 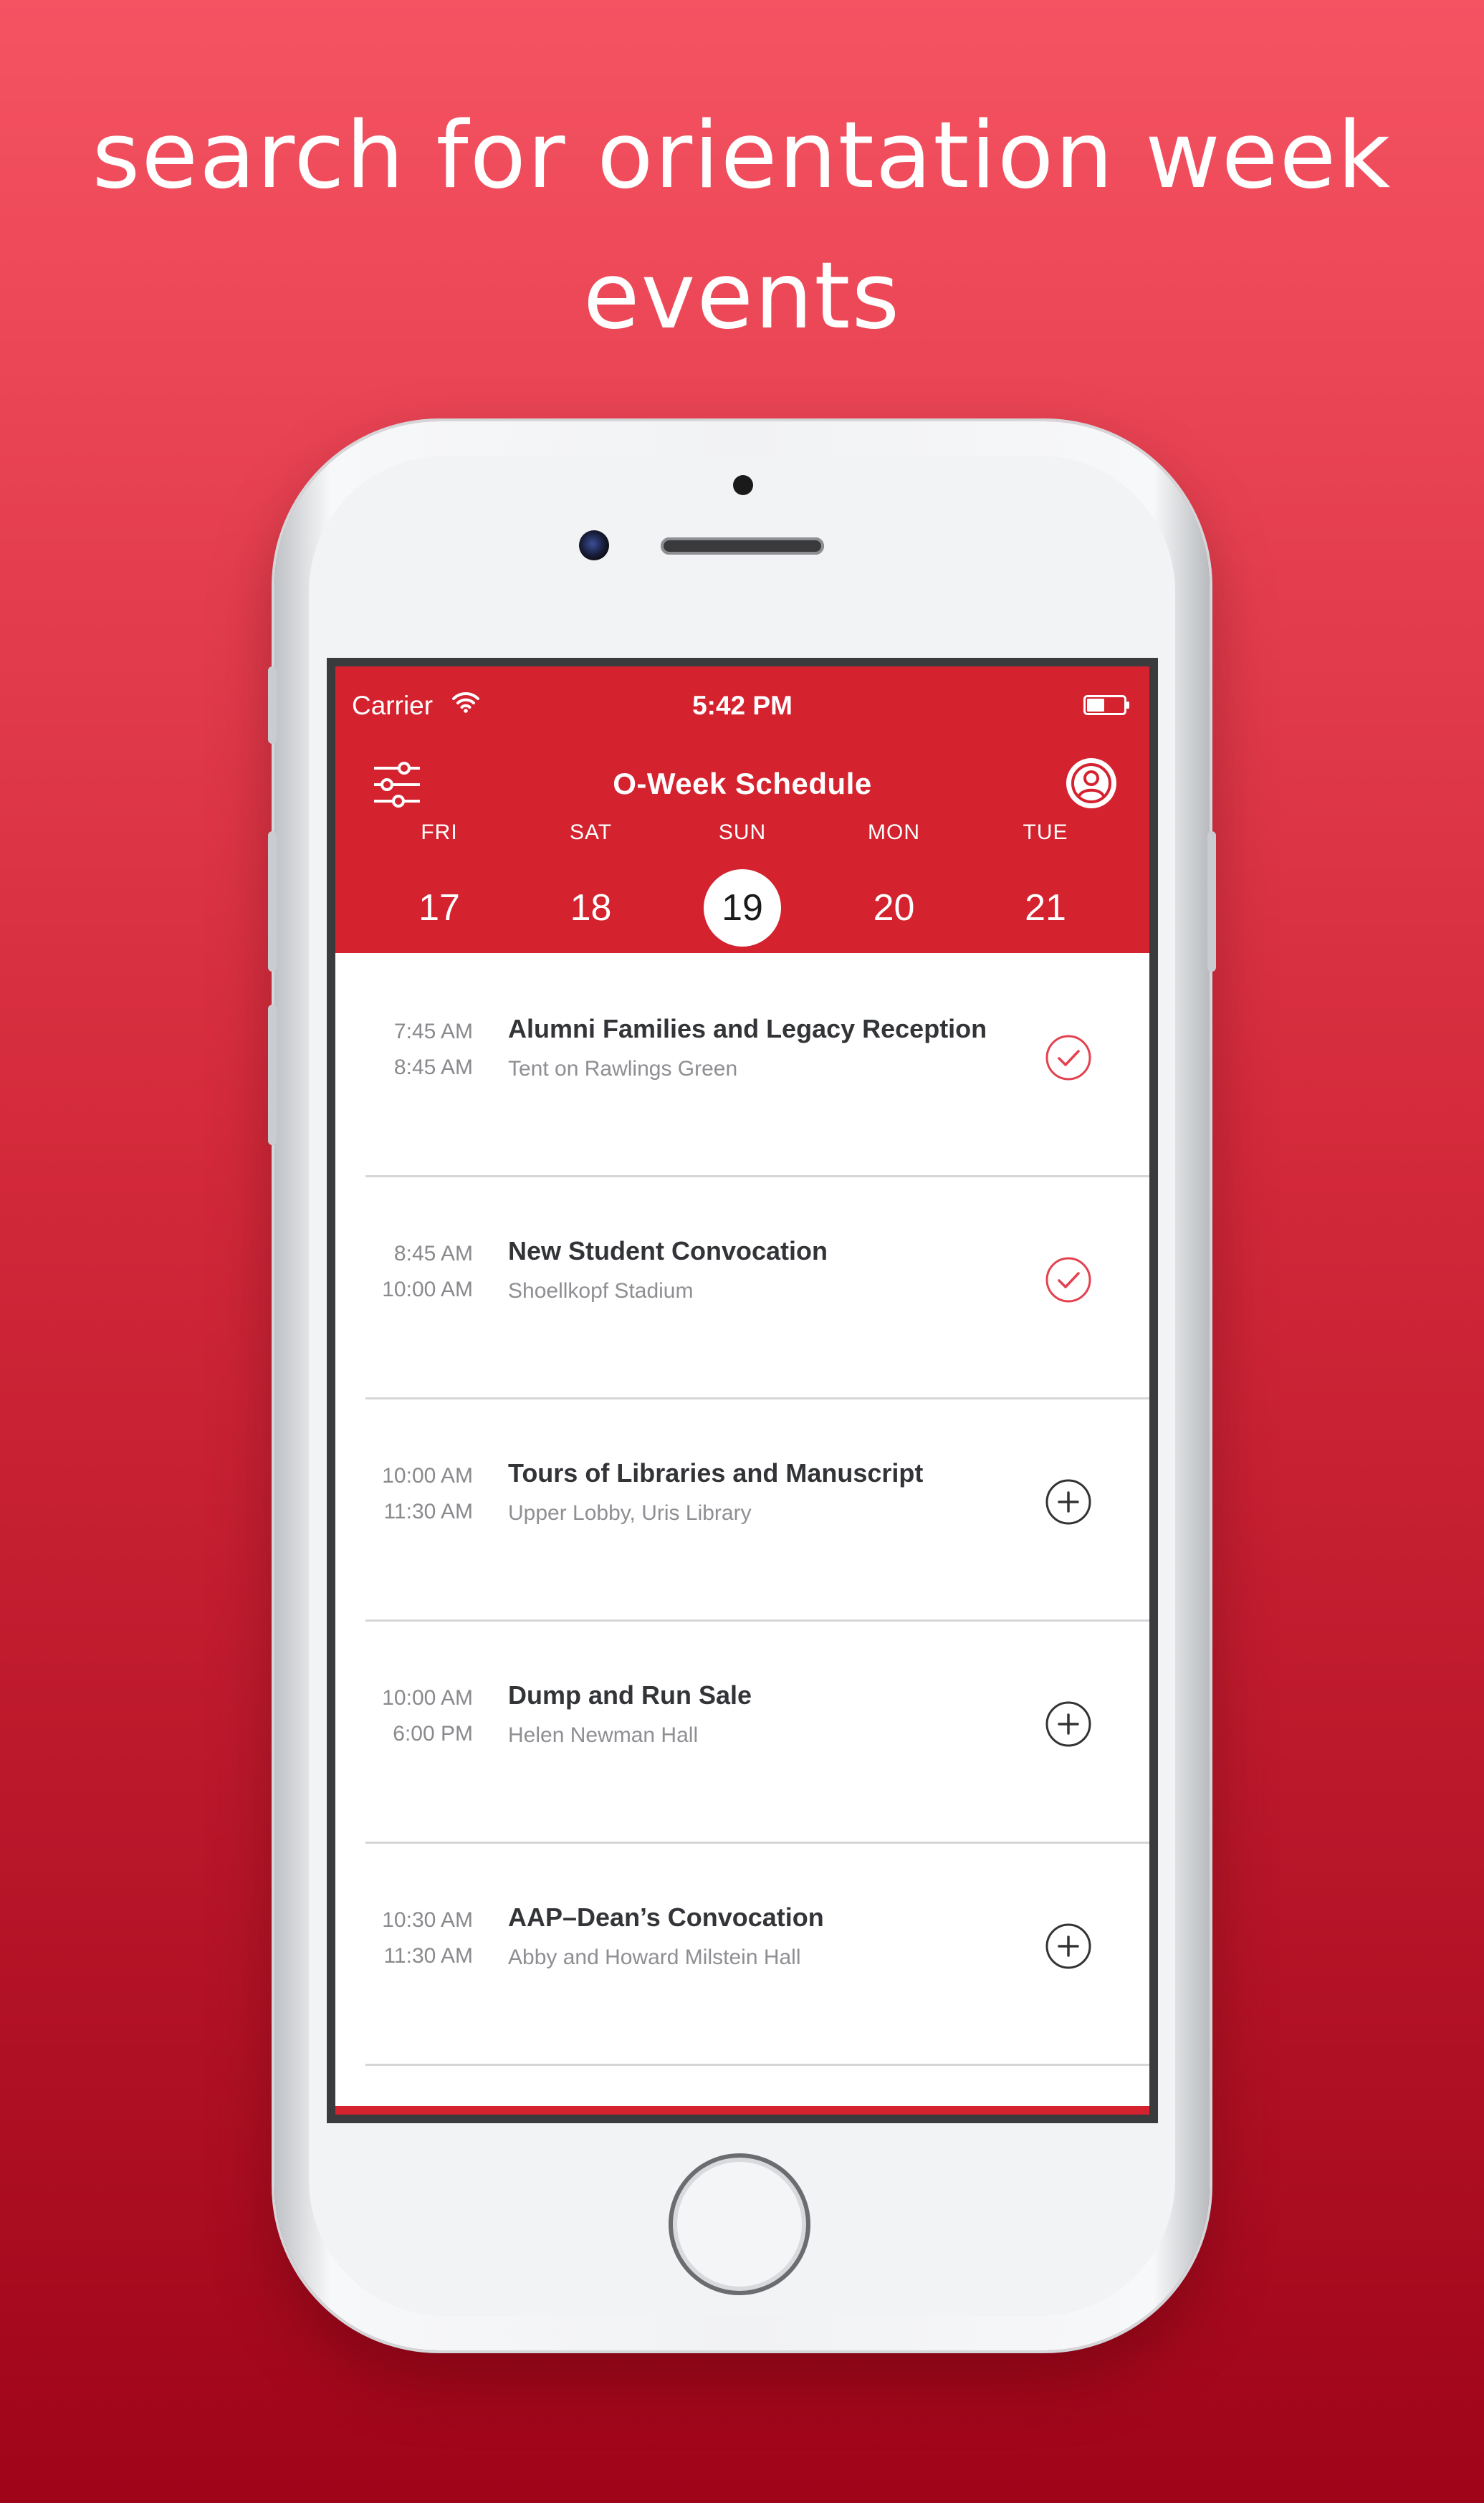 I want to click on status-bar: Carrier 5:42 PM, so click(x=742, y=705).